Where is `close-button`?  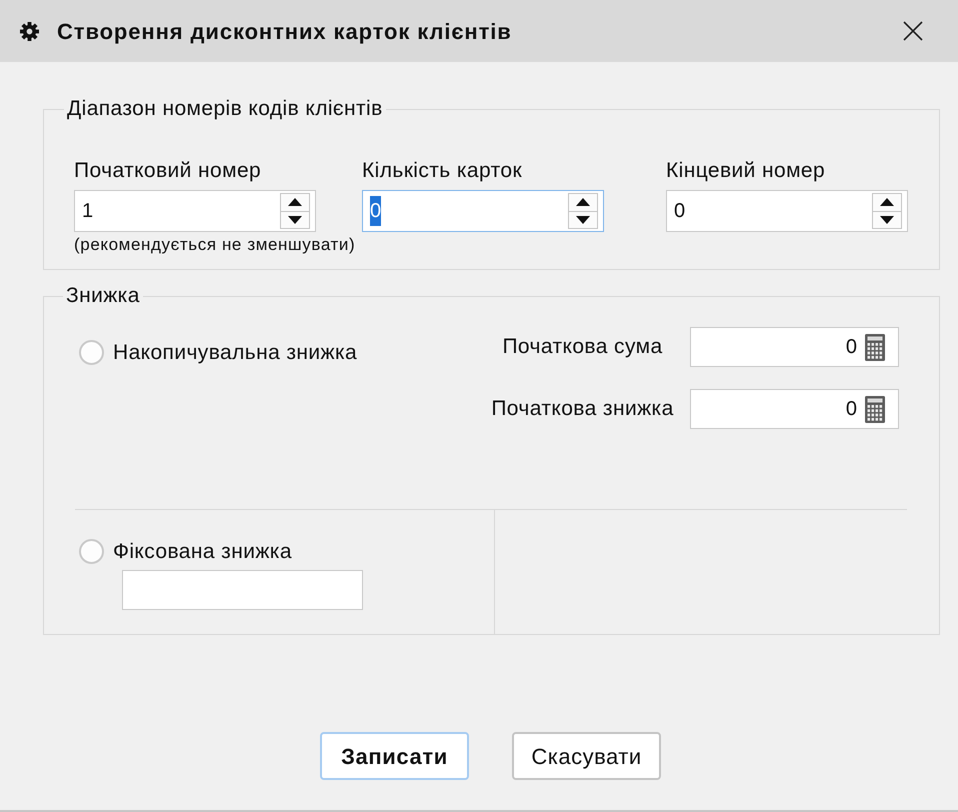
close-button is located at coordinates (913, 31).